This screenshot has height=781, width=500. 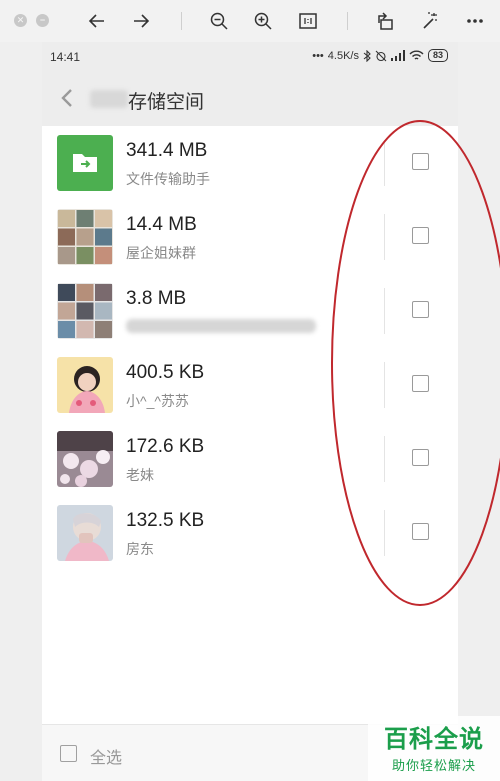 What do you see at coordinates (475, 21) in the screenshot?
I see `more-options-icon` at bounding box center [475, 21].